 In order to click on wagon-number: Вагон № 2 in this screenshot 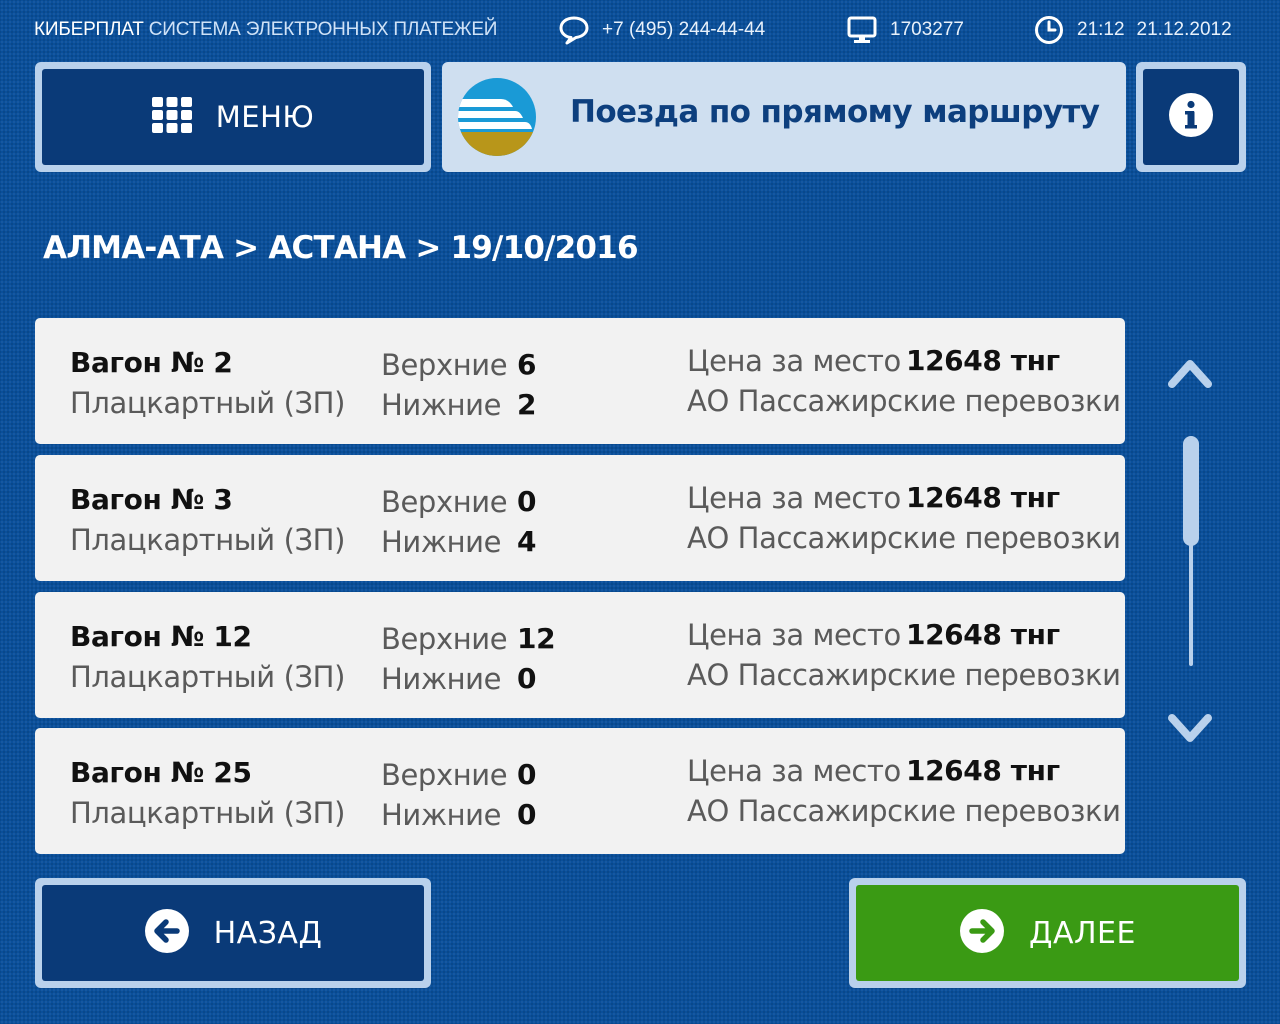, I will do `click(151, 362)`.